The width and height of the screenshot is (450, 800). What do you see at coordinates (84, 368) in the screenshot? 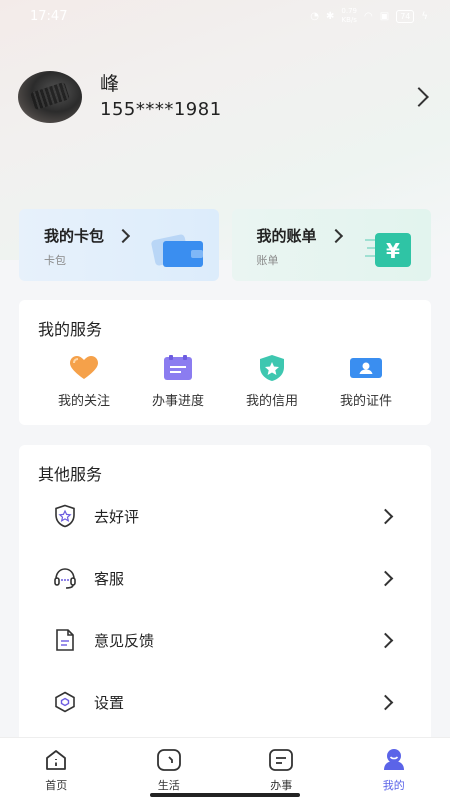
I see `heart-icon` at bounding box center [84, 368].